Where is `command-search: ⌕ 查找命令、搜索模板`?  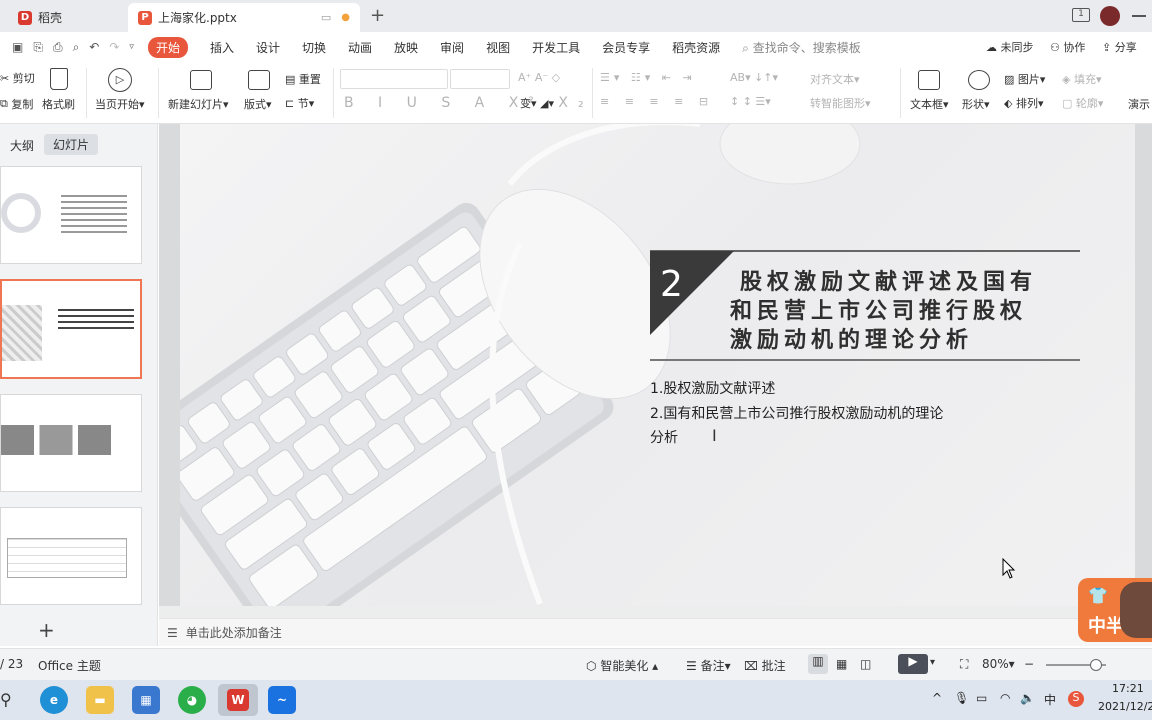 command-search: ⌕ 查找命令、搜索模板 is located at coordinates (801, 47).